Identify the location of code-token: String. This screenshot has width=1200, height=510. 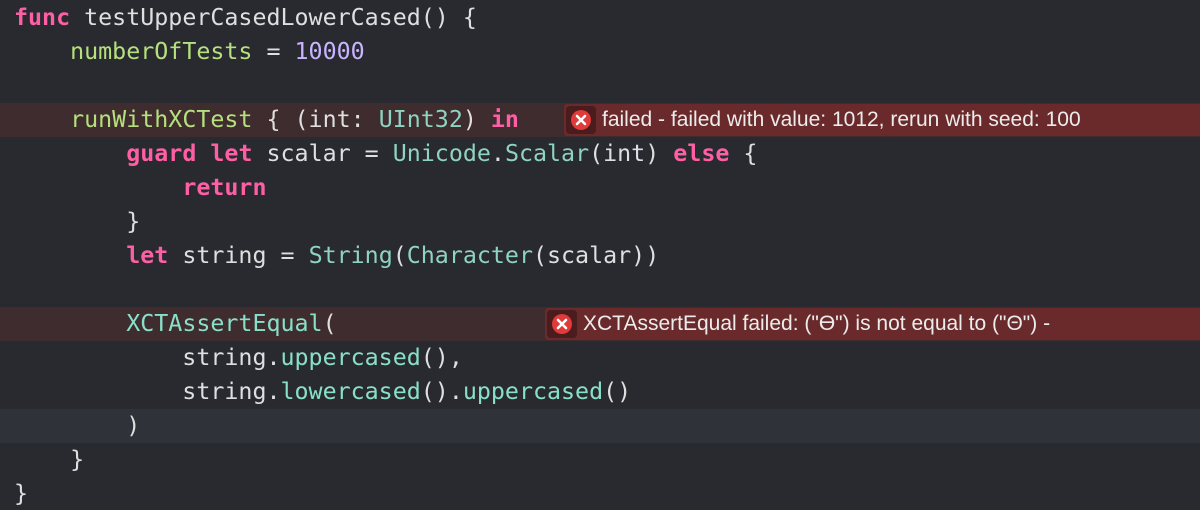
(350, 255).